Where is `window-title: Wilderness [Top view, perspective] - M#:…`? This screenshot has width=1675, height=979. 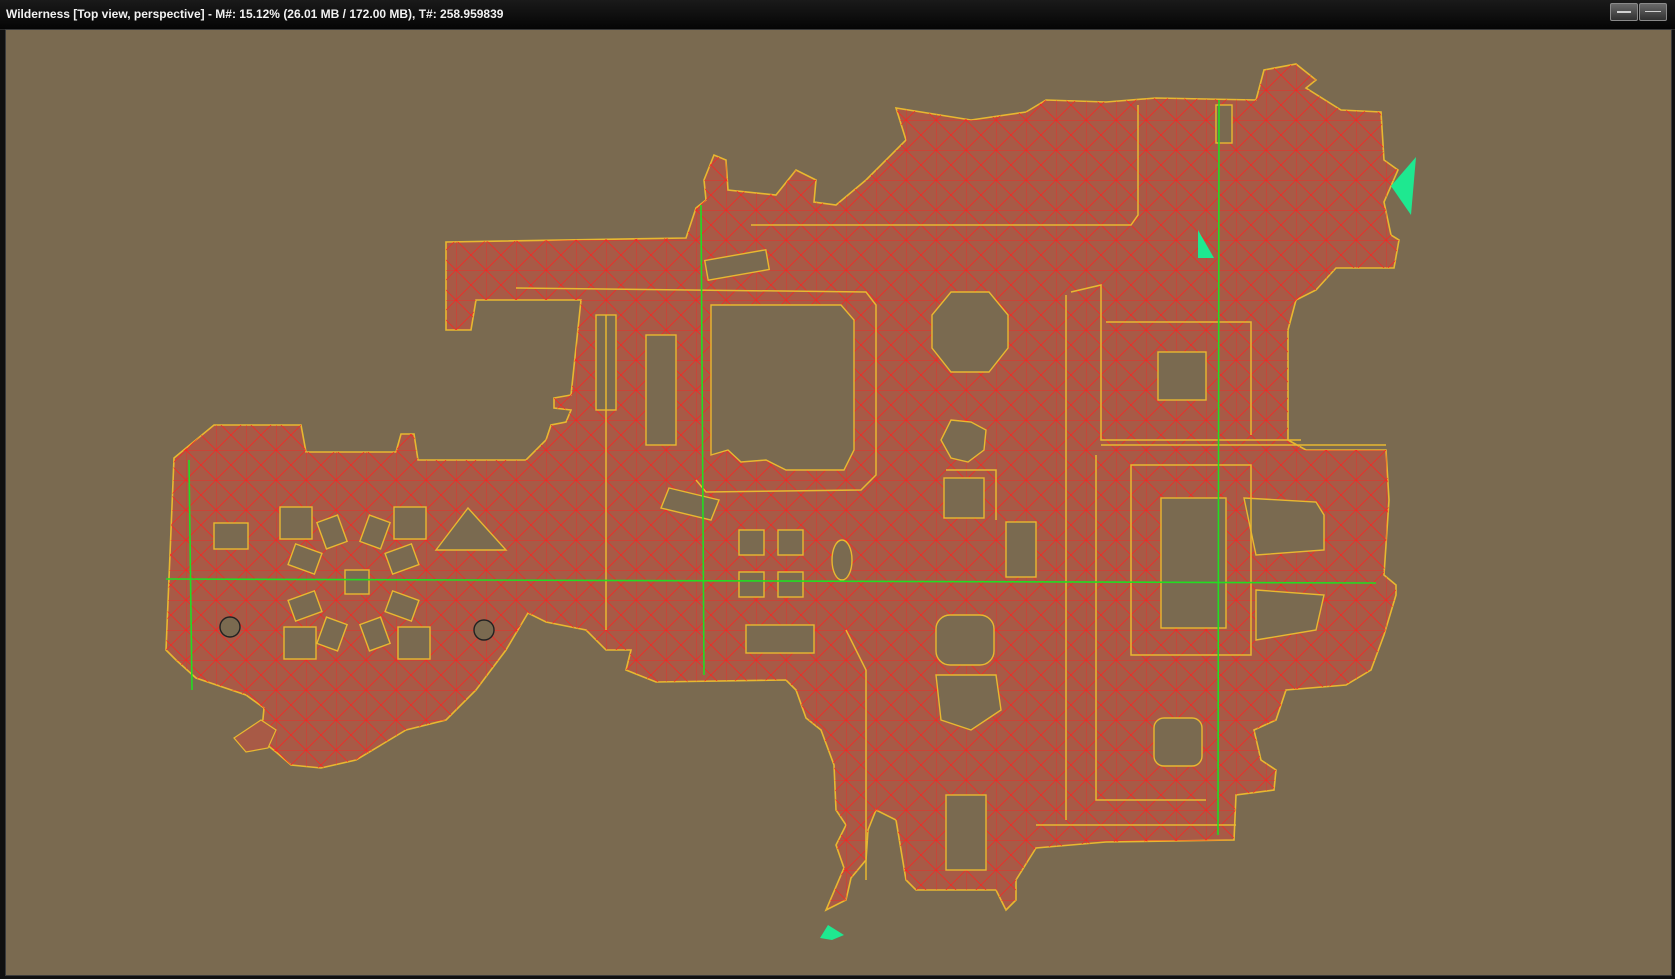 window-title: Wilderness [Top view, perspective] - M#:… is located at coordinates (255, 14).